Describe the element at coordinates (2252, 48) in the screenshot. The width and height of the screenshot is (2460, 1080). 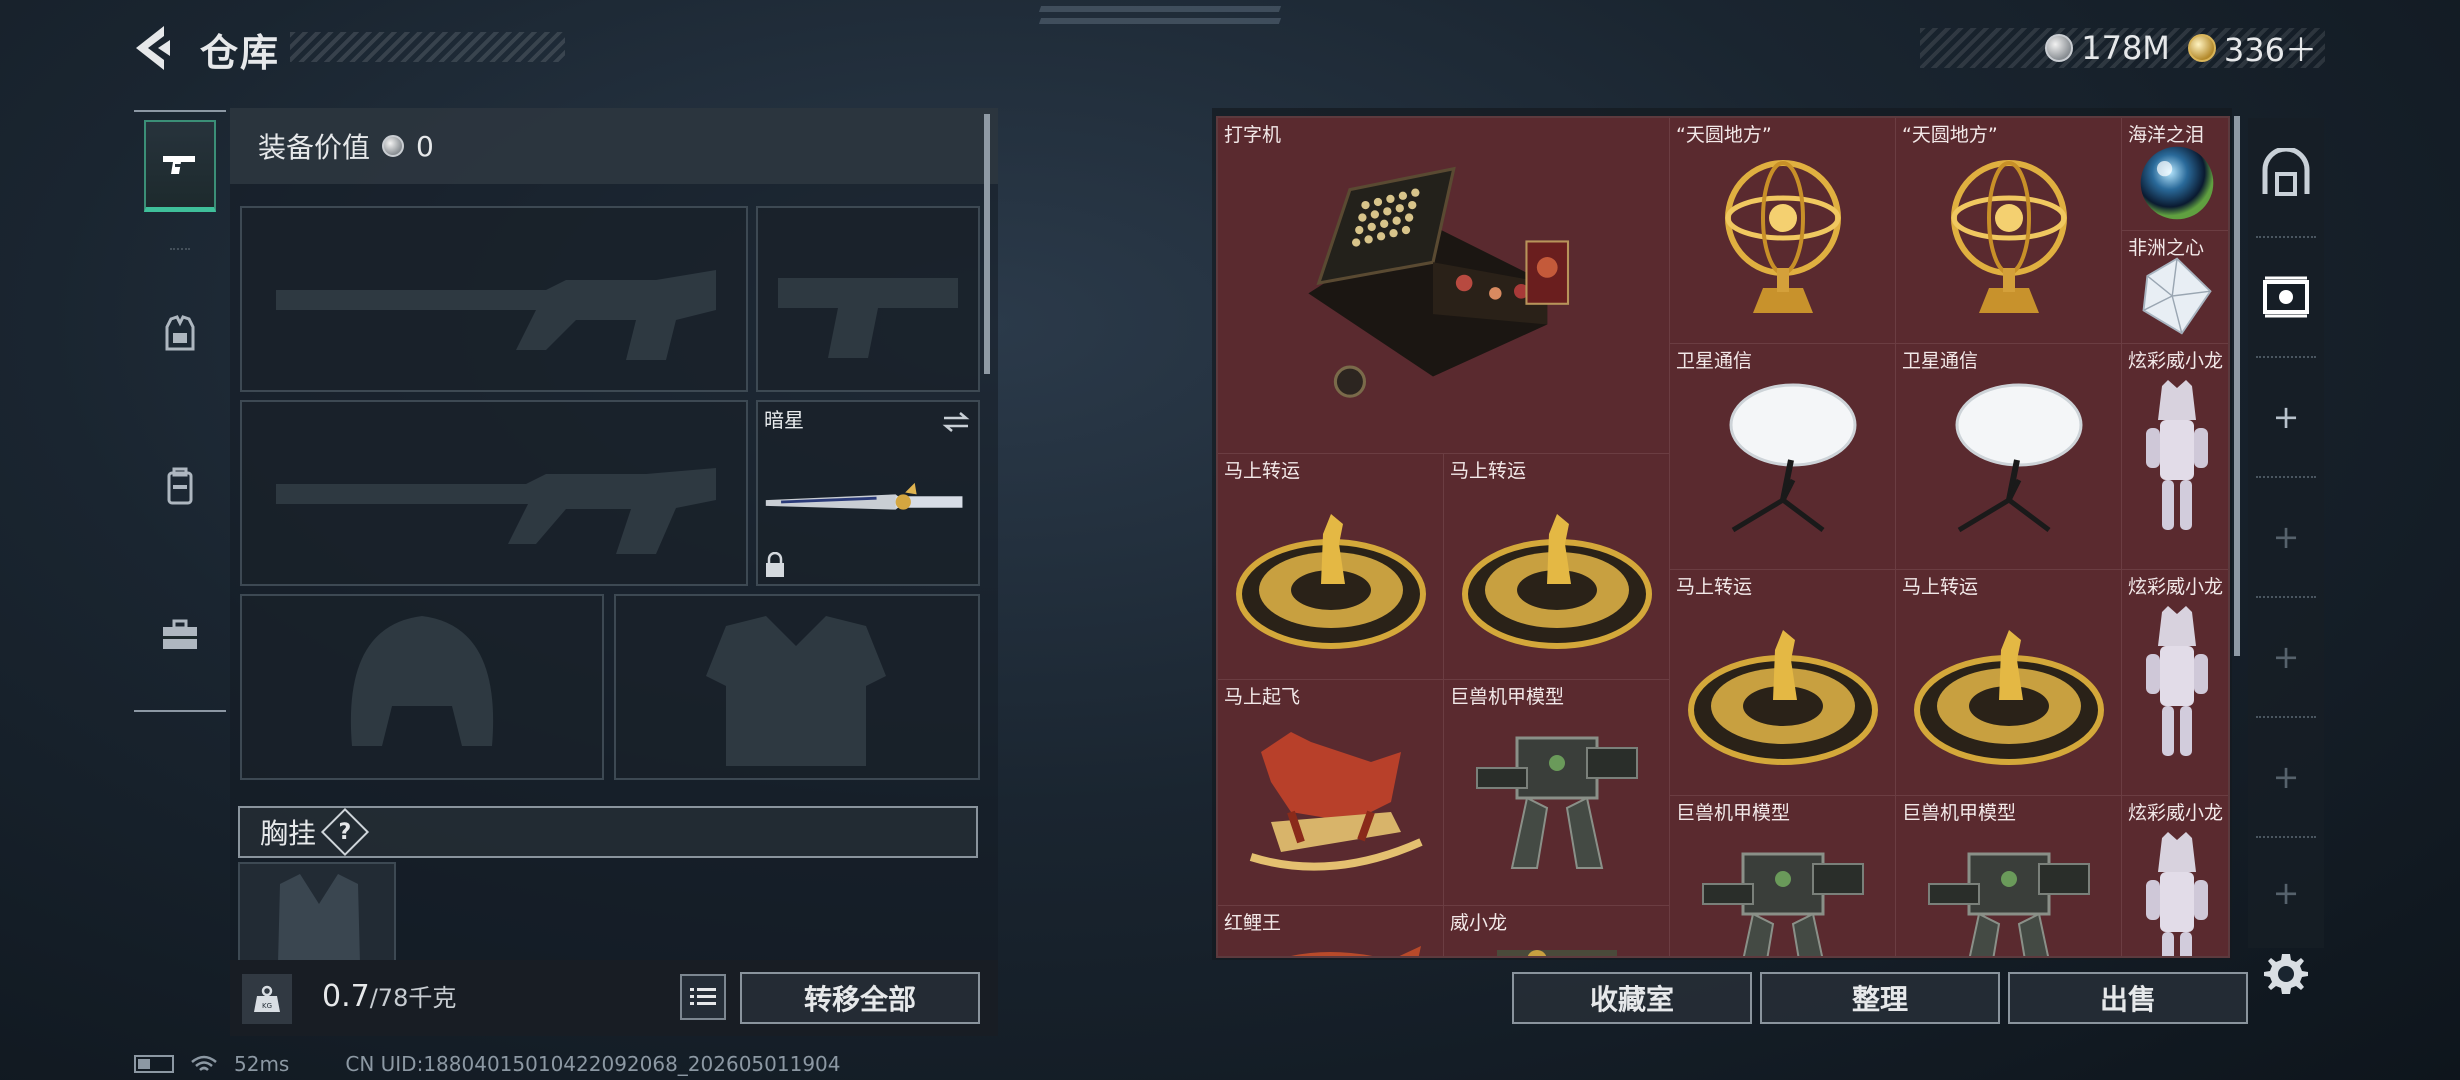
I see `gold-currency: 336＋` at that location.